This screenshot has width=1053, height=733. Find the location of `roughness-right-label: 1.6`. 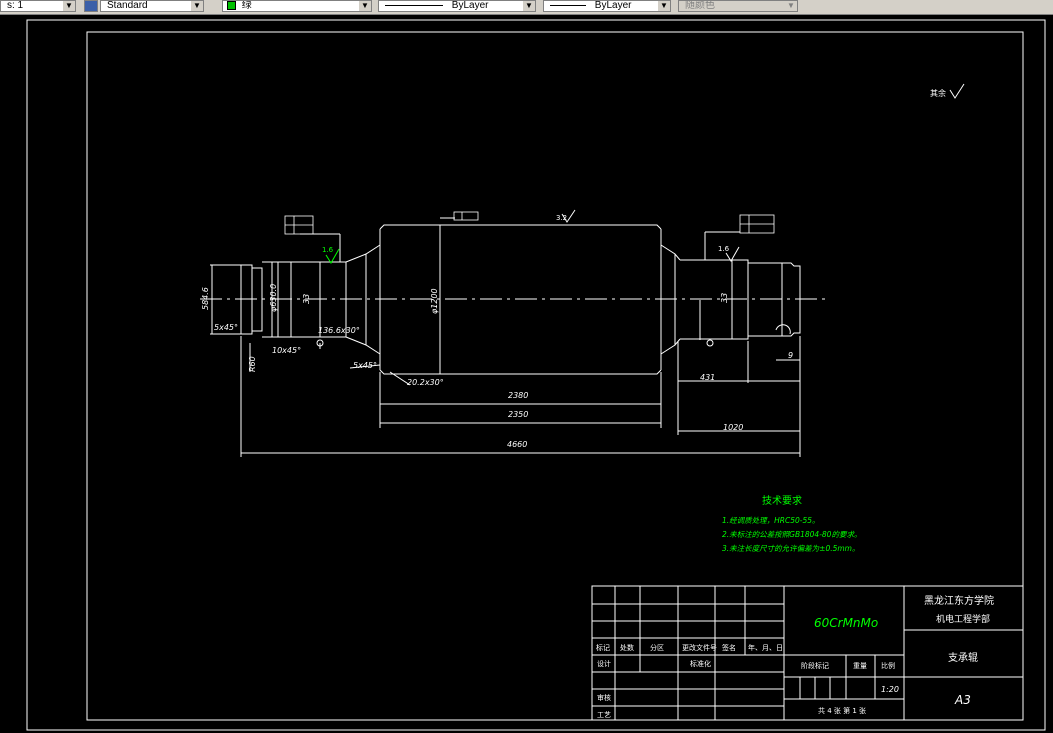

roughness-right-label: 1.6 is located at coordinates (724, 249).